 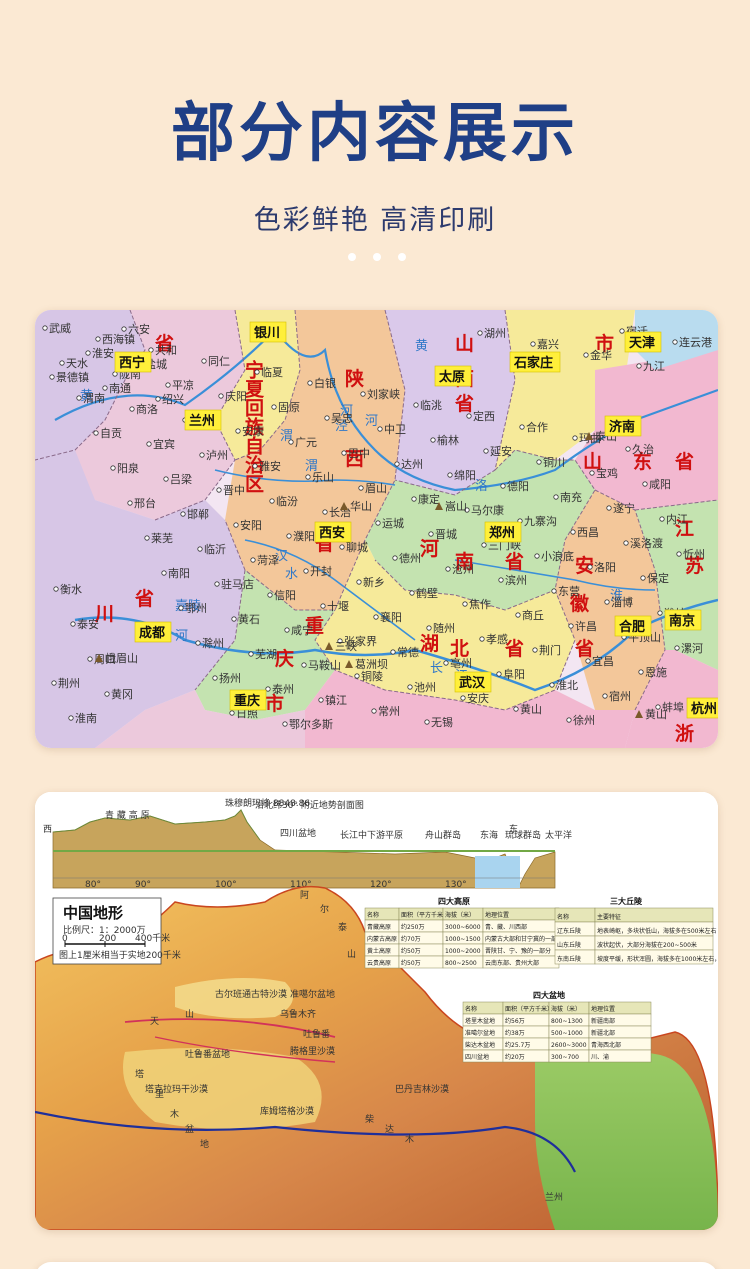 What do you see at coordinates (657, 959) in the screenshot?
I see `table-value: 坡度平缓，形状浑圆，海拔多在1000米左右，相对高度在200~1000米` at bounding box center [657, 959].